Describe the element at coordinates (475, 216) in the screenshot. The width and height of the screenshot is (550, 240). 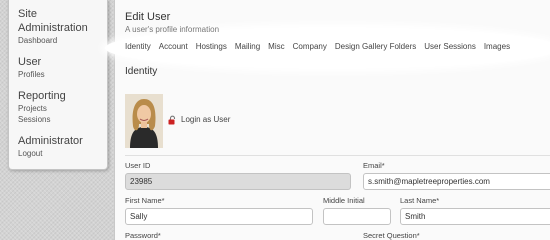
I see `last-name-field: Smith` at that location.